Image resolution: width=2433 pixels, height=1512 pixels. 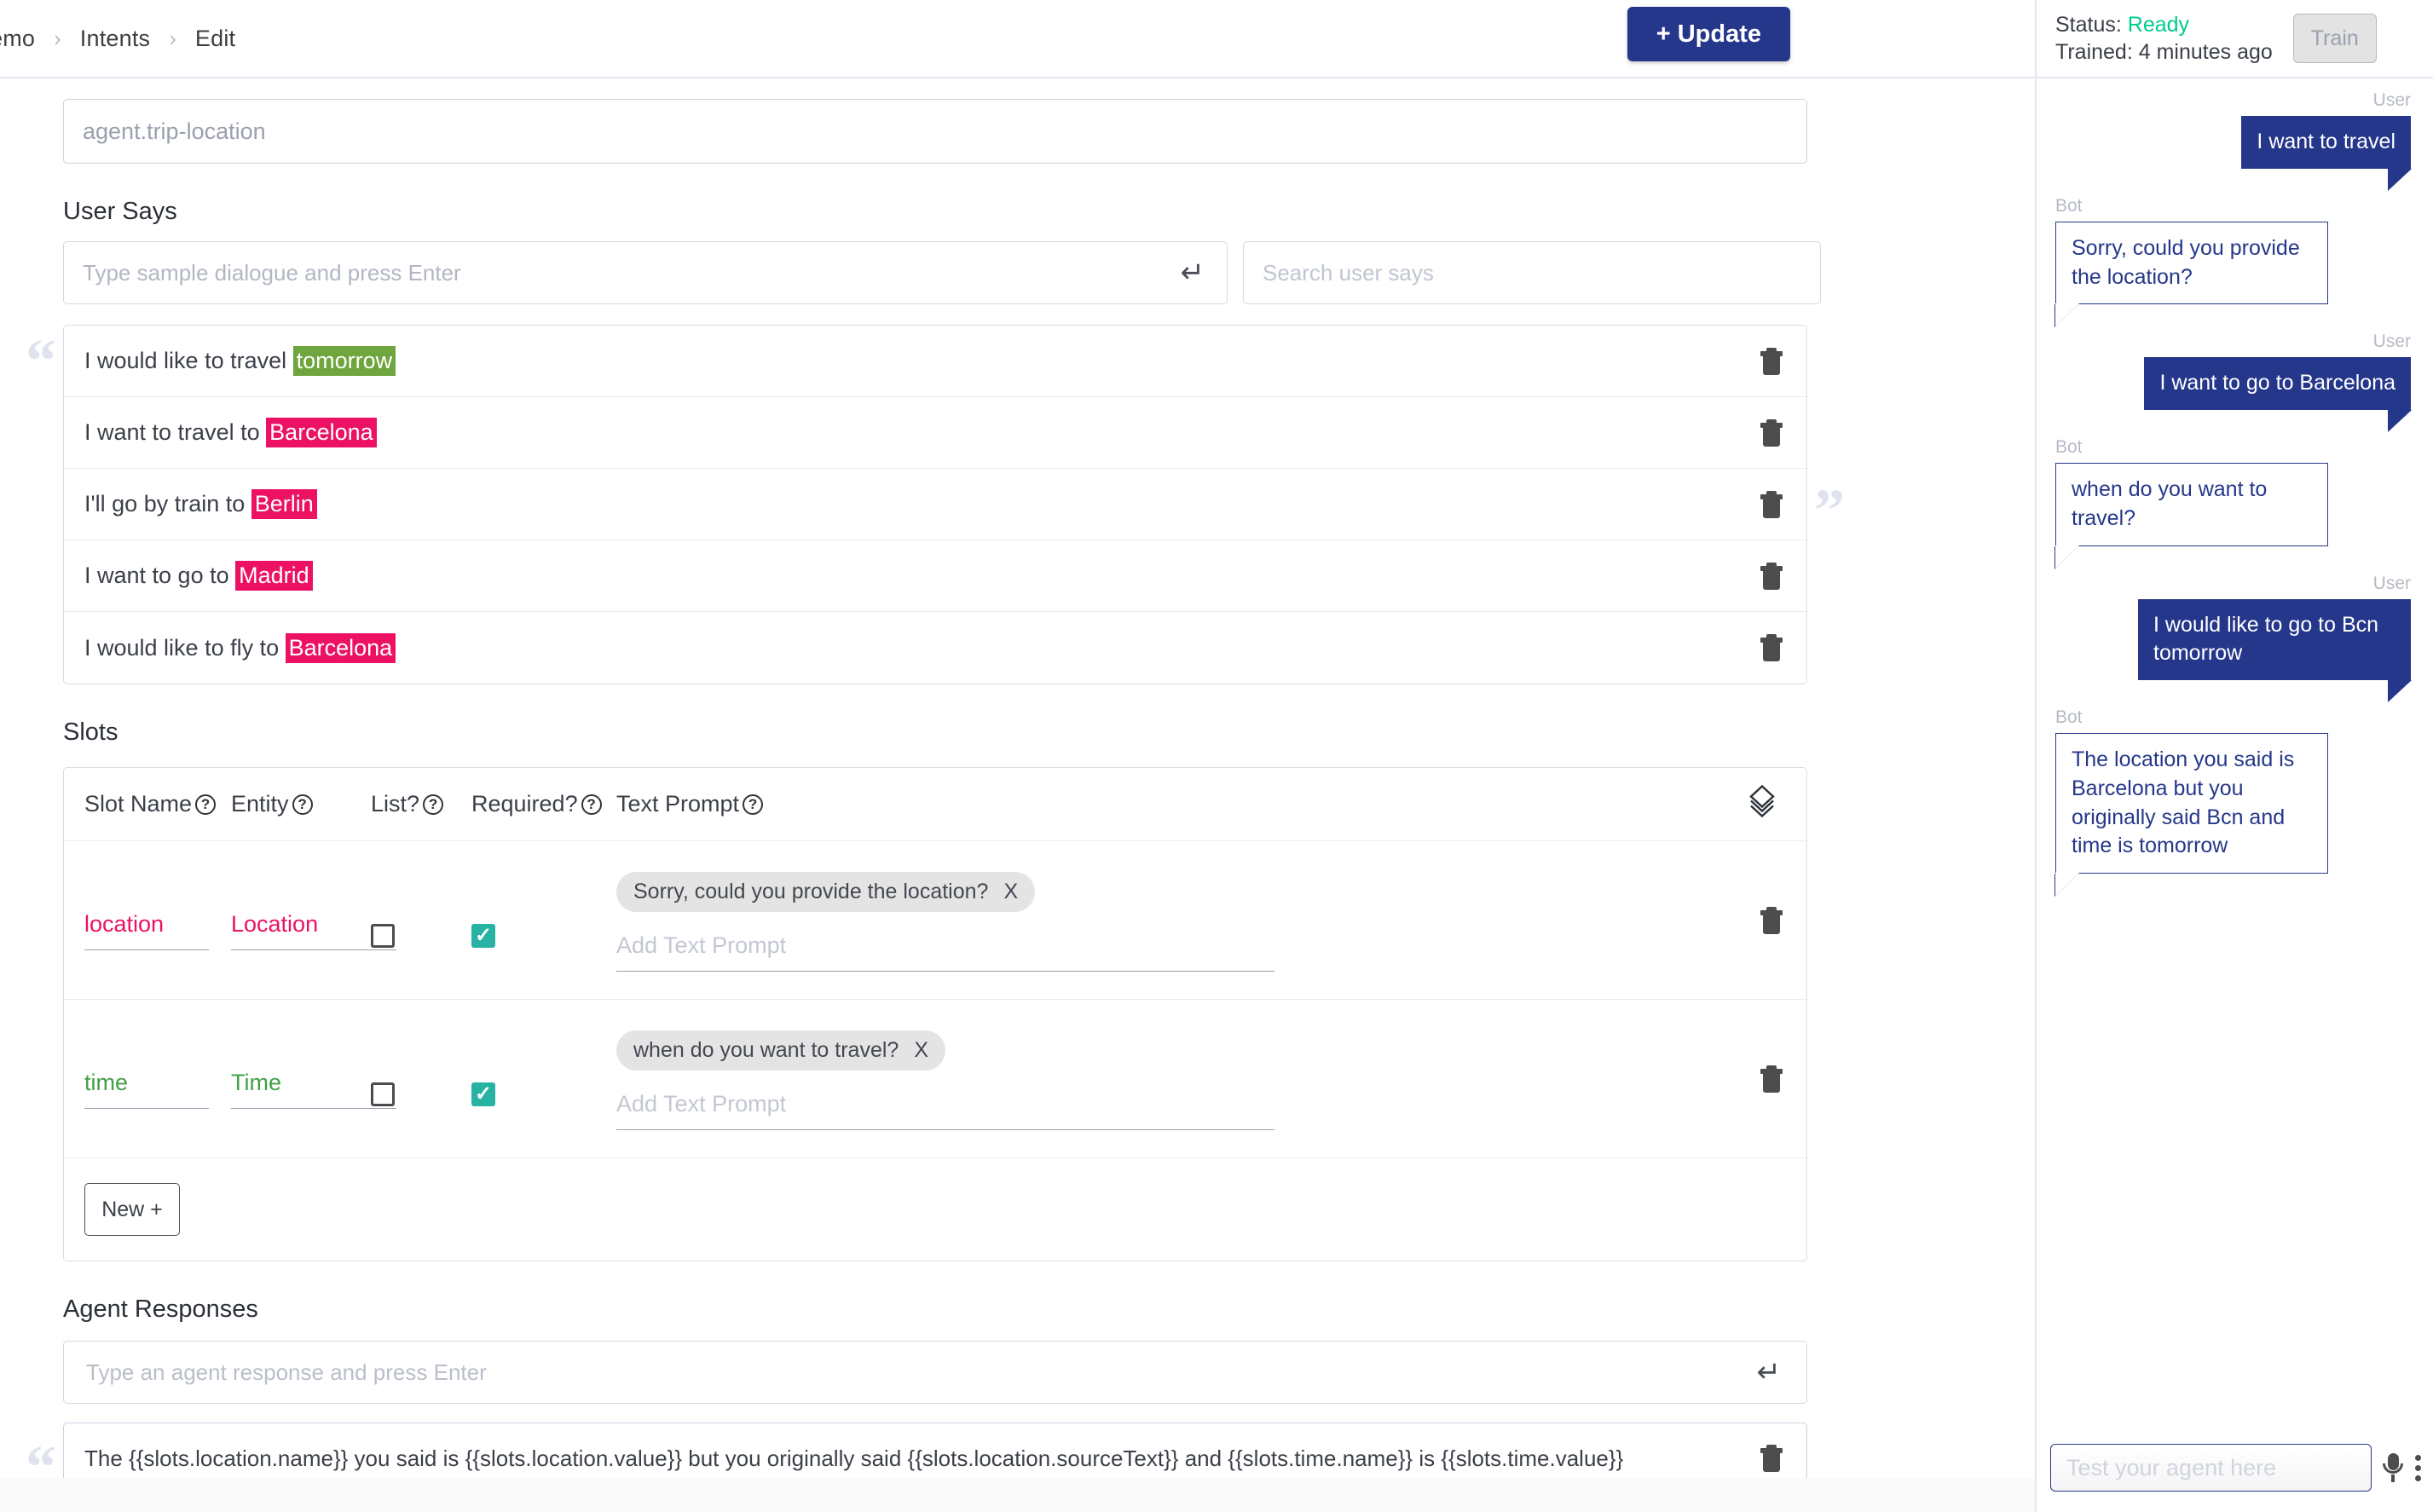 I want to click on slot-name-field: location, so click(x=146, y=930).